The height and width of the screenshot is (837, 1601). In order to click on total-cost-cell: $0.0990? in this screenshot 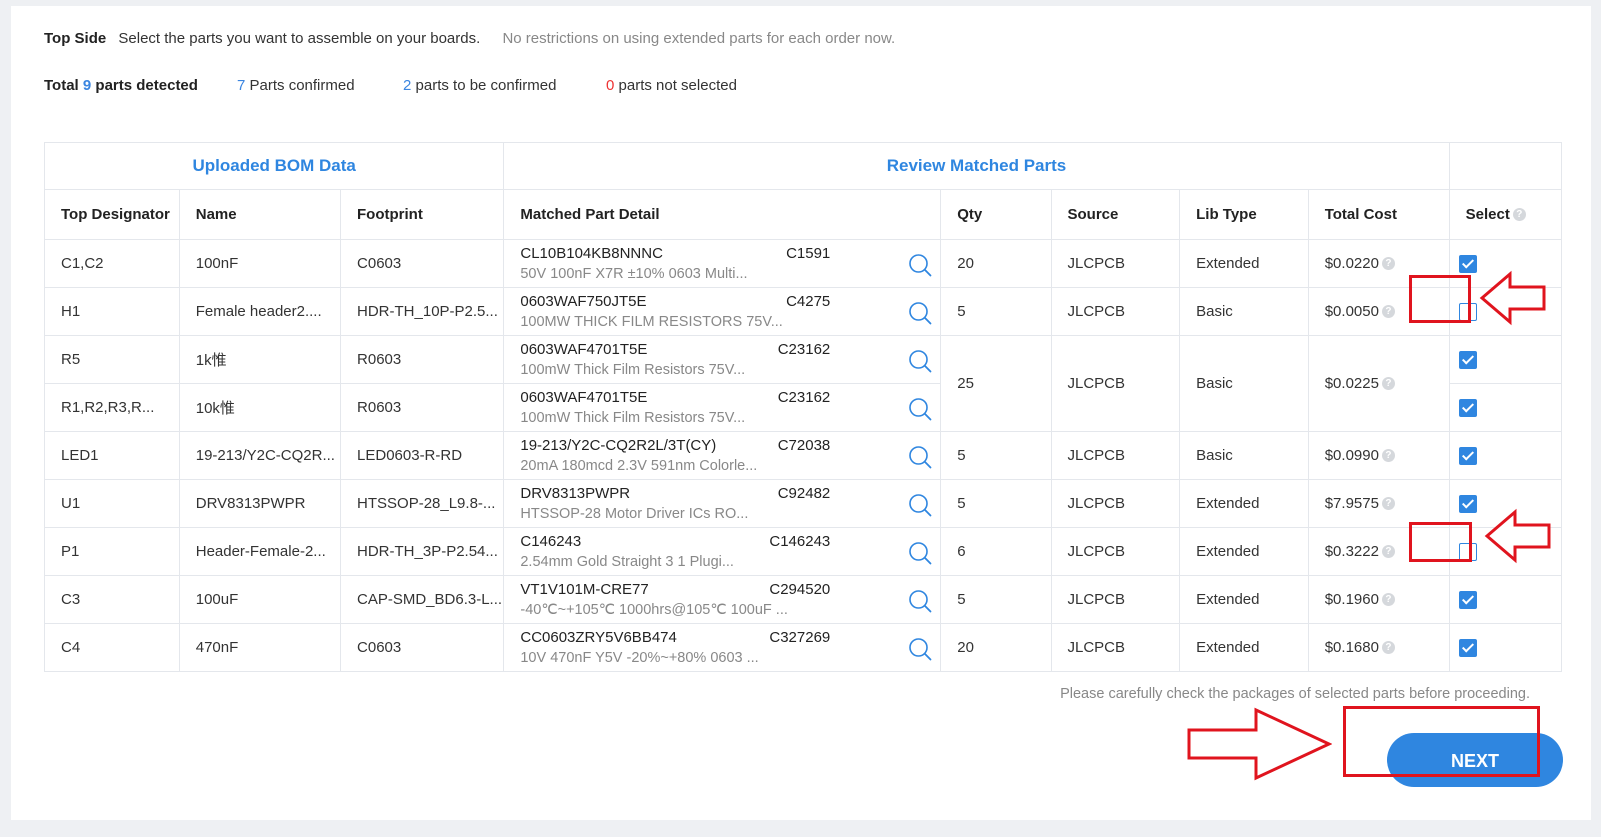, I will do `click(1378, 455)`.